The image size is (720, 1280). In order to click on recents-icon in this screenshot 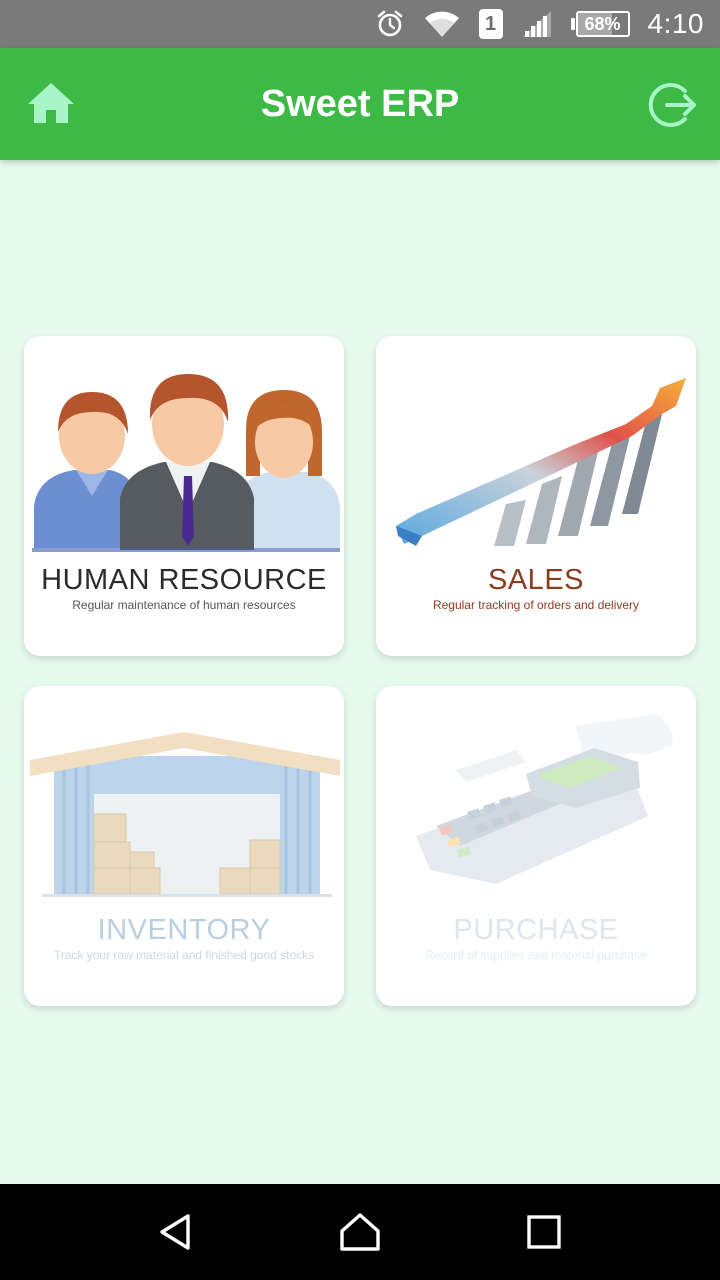, I will do `click(544, 1232)`.